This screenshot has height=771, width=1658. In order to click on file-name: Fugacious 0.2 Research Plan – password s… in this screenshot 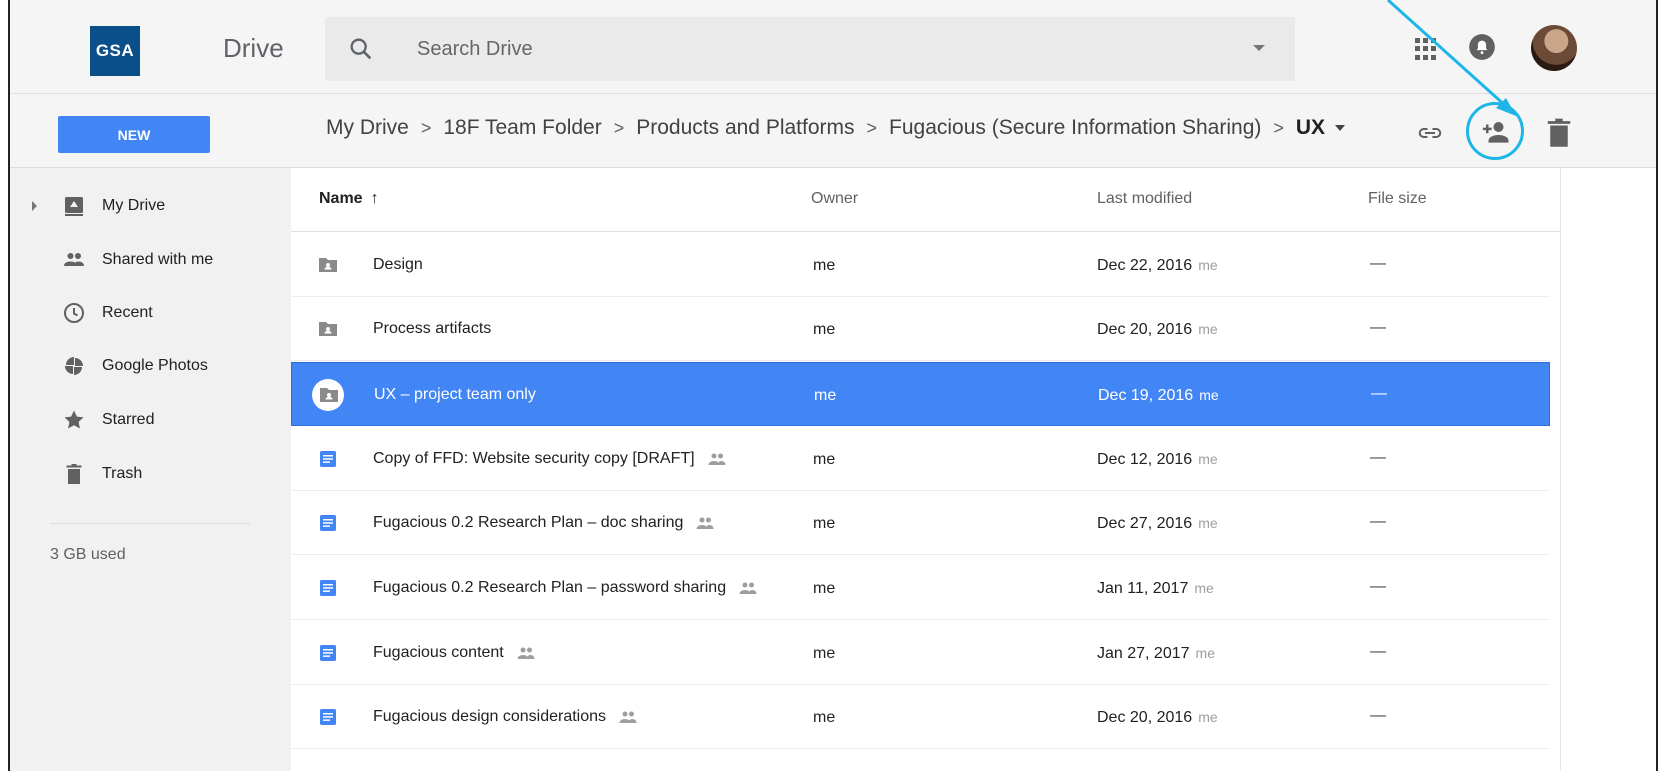, I will do `click(565, 588)`.